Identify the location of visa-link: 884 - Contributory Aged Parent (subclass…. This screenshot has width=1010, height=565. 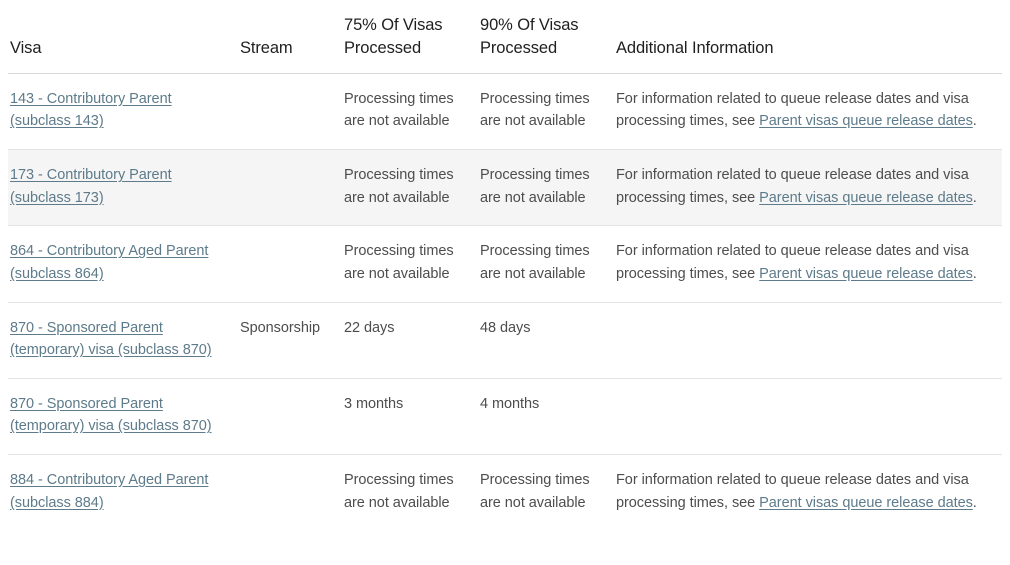
(109, 491).